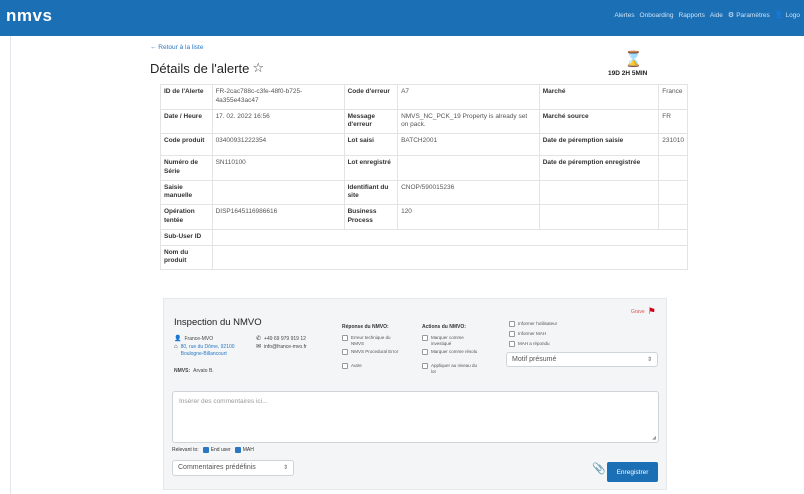 The image size is (804, 494). I want to click on resize-handle-icon: ◢, so click(654, 438).